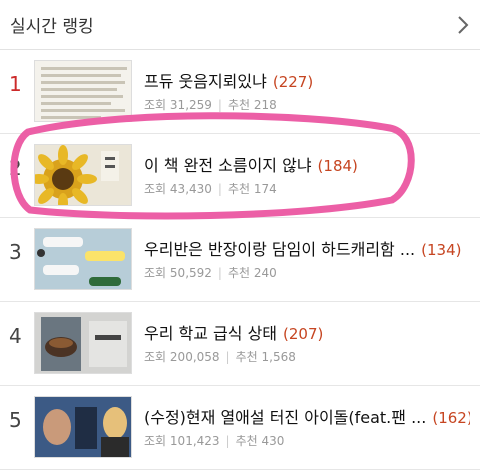  What do you see at coordinates (265, 273) in the screenshot?
I see `likes-value: 240` at bounding box center [265, 273].